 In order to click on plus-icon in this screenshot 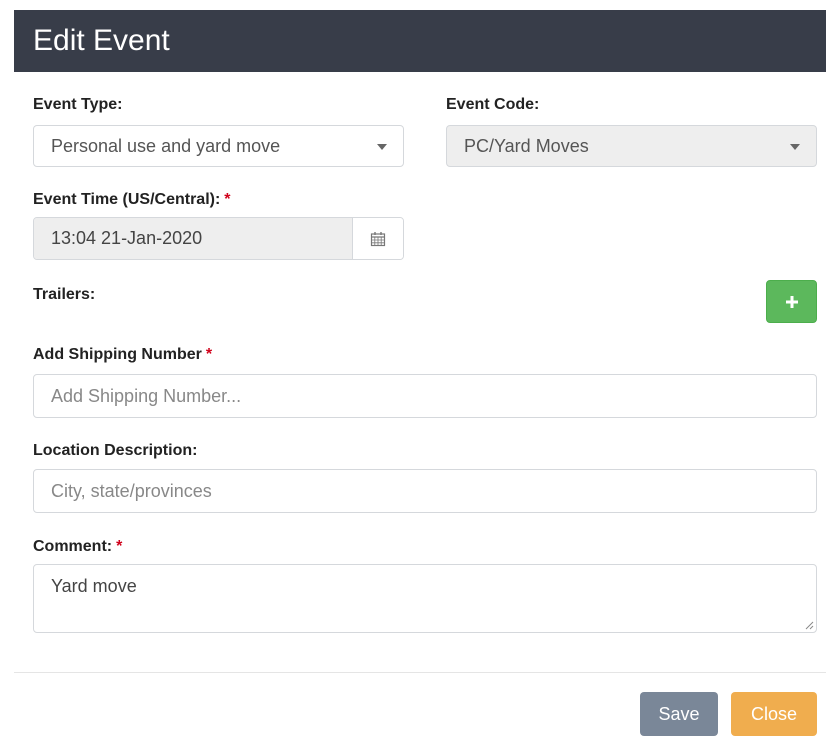, I will do `click(791, 301)`.